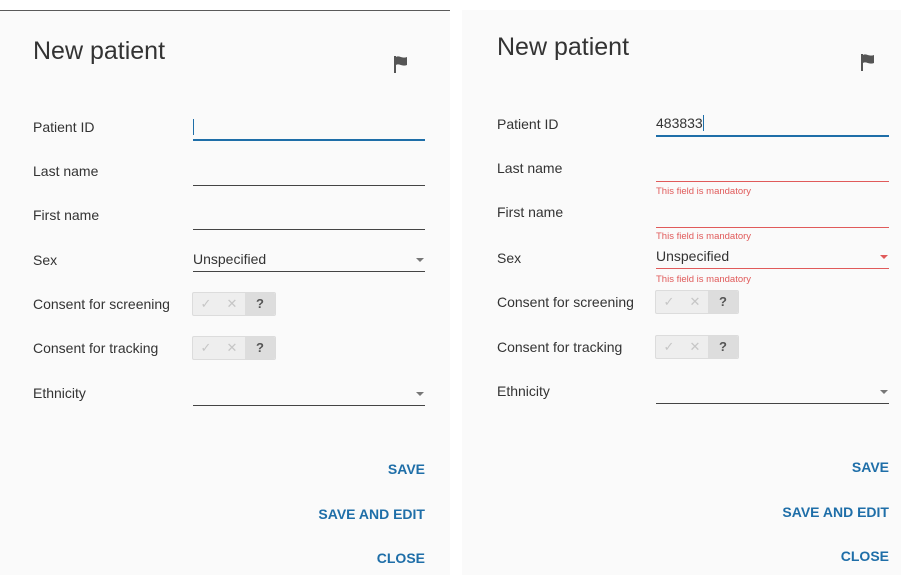 The height and width of the screenshot is (575, 901). I want to click on sex-error: This field is mandatory, so click(704, 279).